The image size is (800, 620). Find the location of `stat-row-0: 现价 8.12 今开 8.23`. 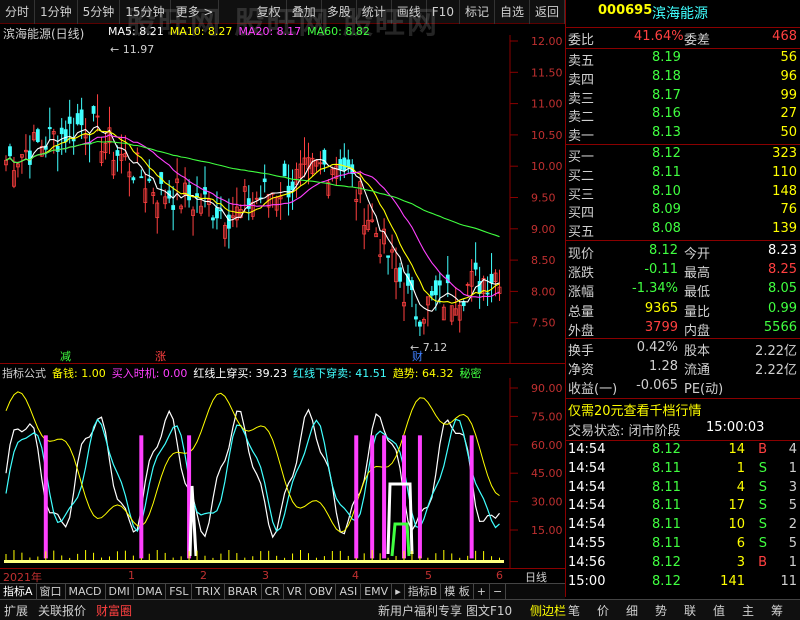

stat-row-0: 现价 8.12 今开 8.23 is located at coordinates (682, 252).